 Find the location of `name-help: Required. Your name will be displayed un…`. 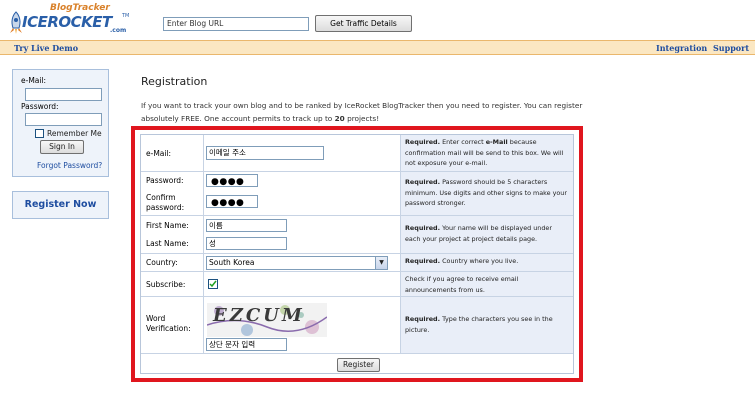

name-help: Required. Your name will be displayed un… is located at coordinates (487, 234).